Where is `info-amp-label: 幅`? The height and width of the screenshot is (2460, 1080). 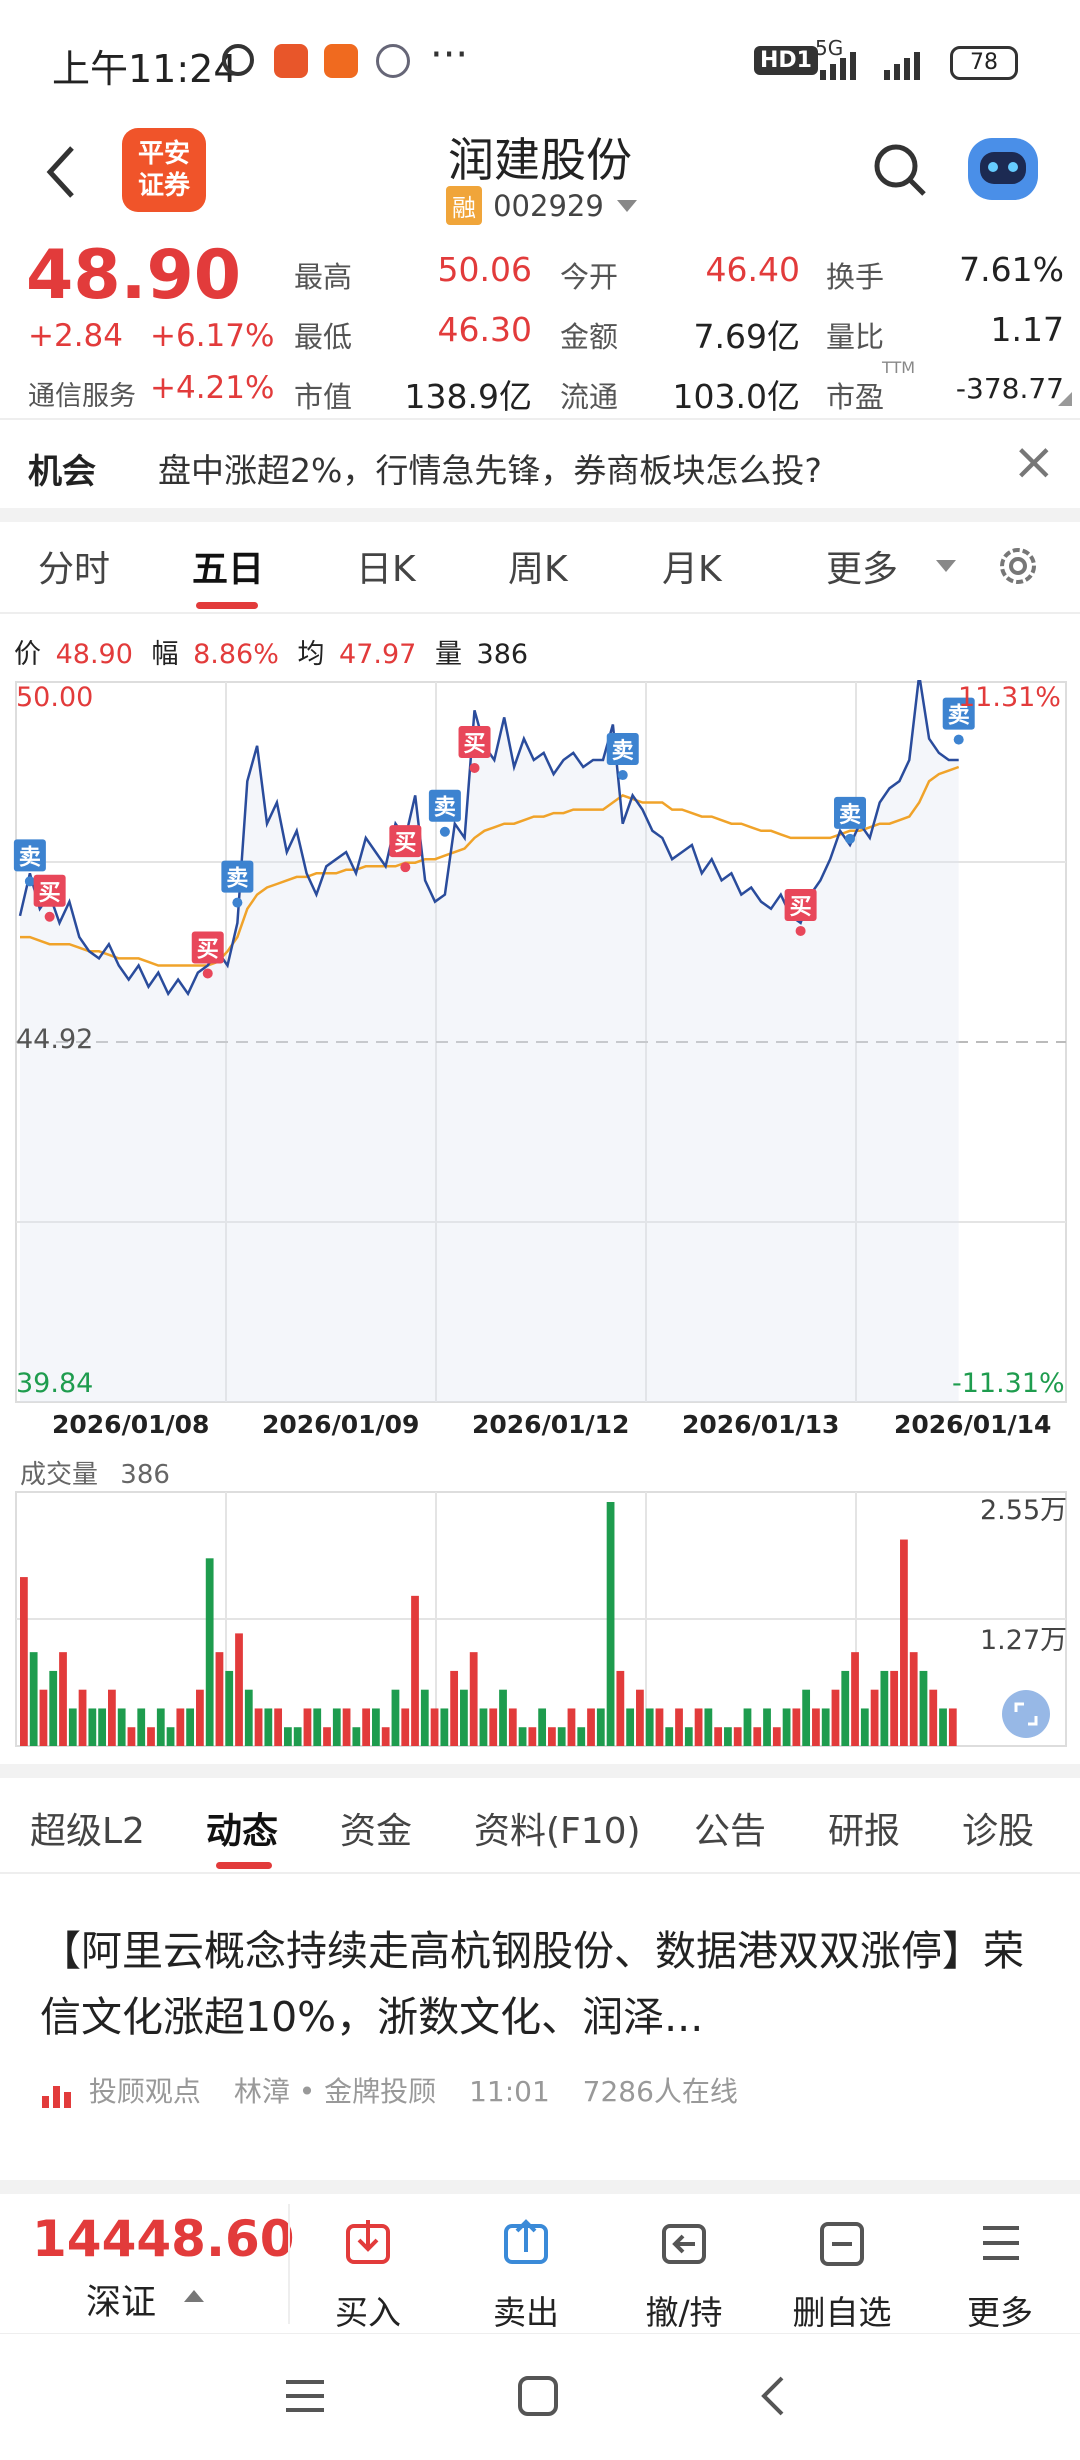 info-amp-label: 幅 is located at coordinates (165, 654).